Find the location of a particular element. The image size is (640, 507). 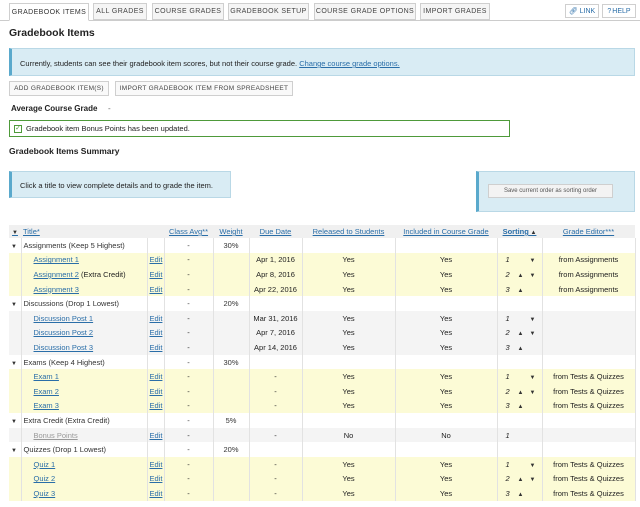

item-title-link: Assignment 2 is located at coordinates (56, 274).